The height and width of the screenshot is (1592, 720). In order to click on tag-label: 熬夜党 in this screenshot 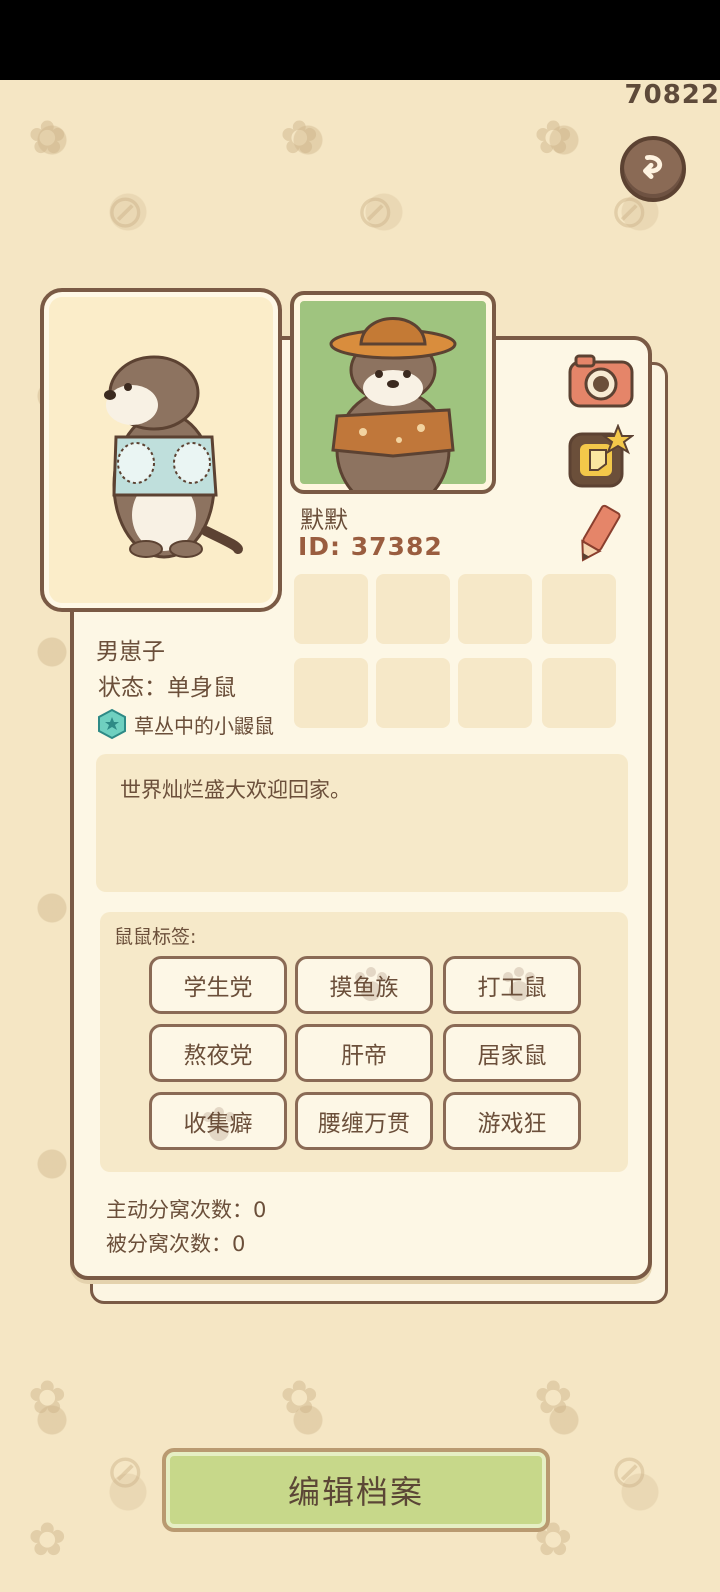, I will do `click(218, 1056)`.